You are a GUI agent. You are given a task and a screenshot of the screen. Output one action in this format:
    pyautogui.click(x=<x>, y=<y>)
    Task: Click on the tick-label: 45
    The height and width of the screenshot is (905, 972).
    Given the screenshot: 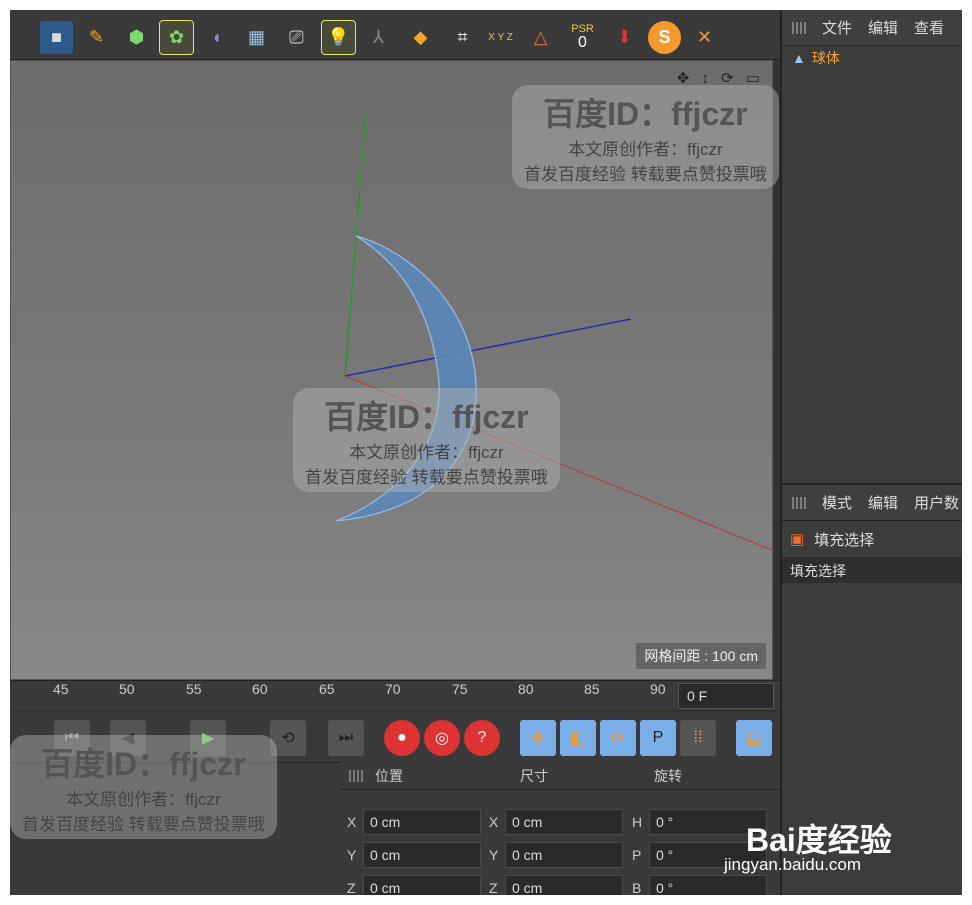 What is the action you would take?
    pyautogui.click(x=61, y=689)
    